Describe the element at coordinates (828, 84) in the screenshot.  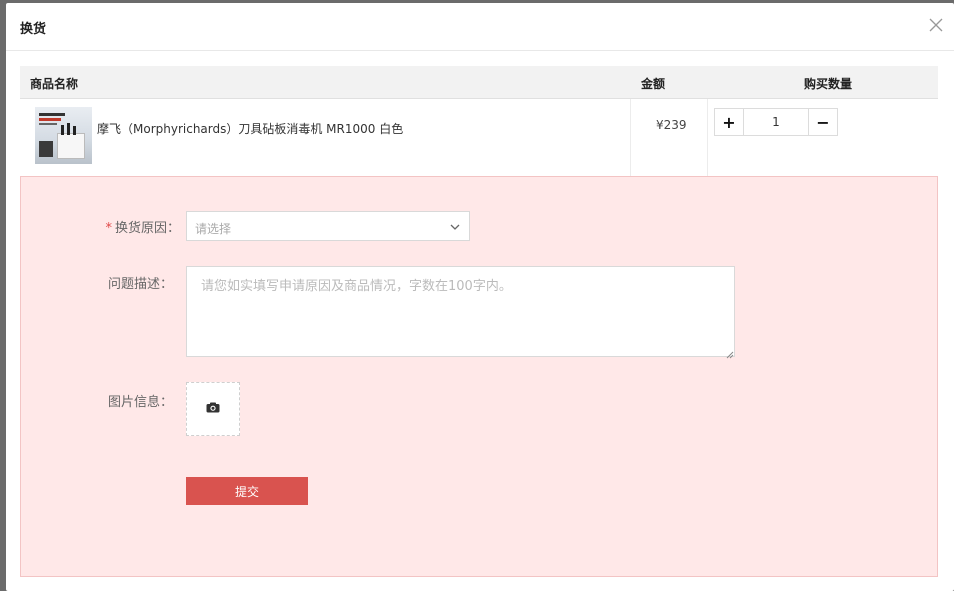
I see `column-header-quantity: 购买数量` at that location.